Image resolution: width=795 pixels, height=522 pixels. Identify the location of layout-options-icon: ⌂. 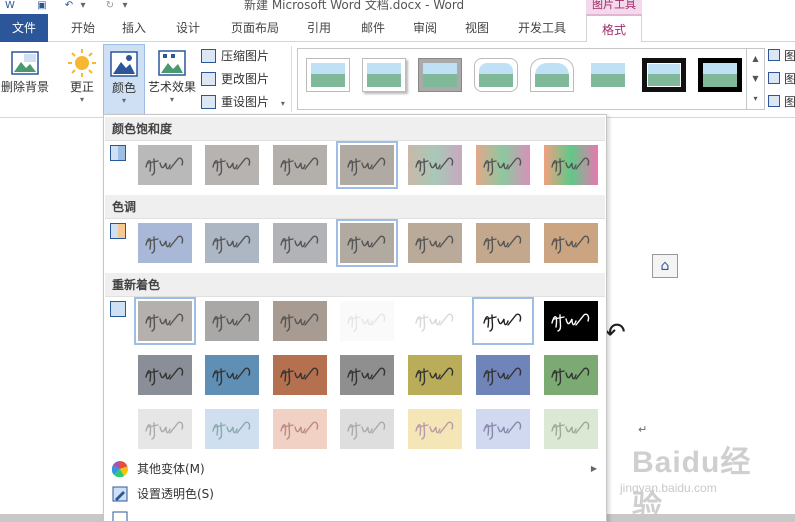
(665, 266).